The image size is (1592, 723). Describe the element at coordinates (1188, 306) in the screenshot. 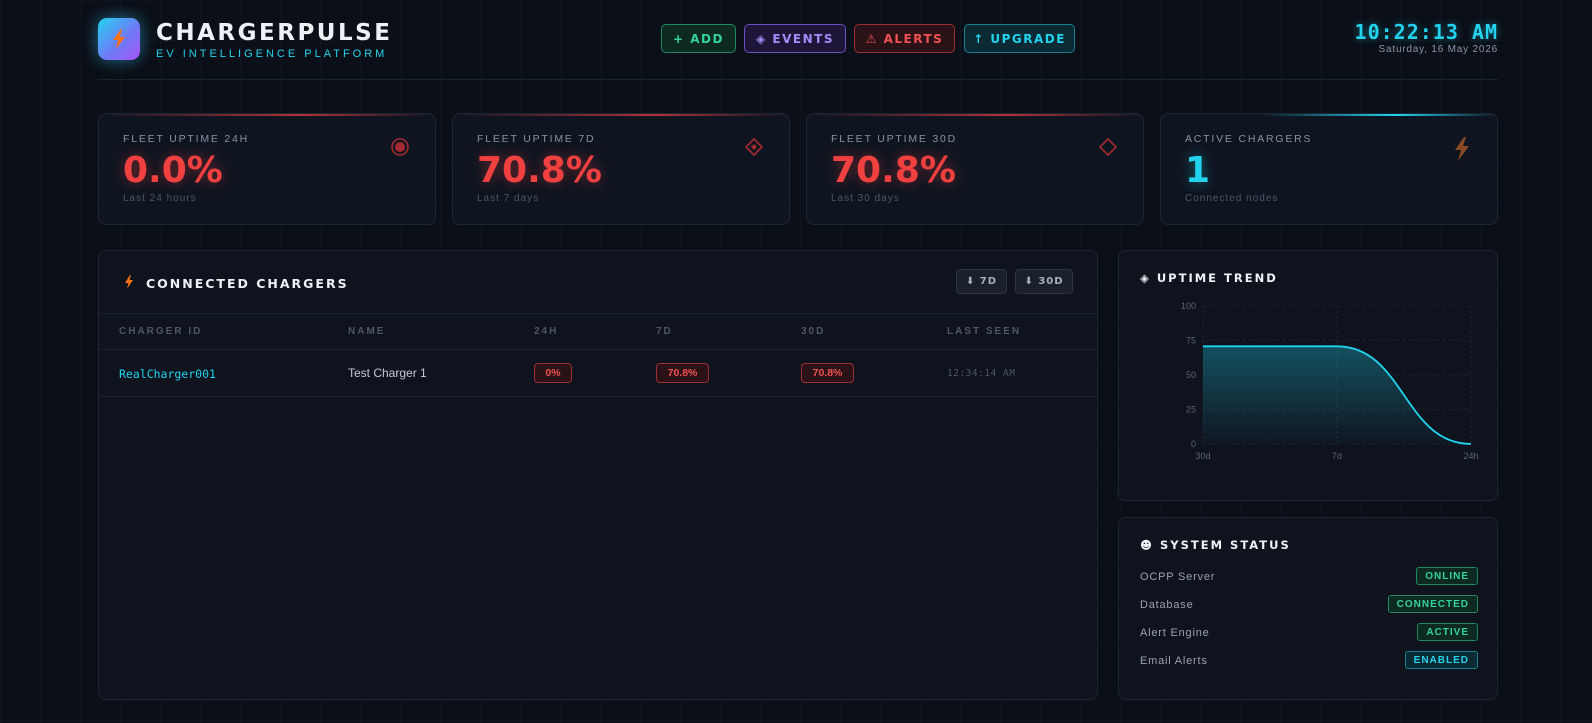

I see `y-tick-label: 100` at that location.